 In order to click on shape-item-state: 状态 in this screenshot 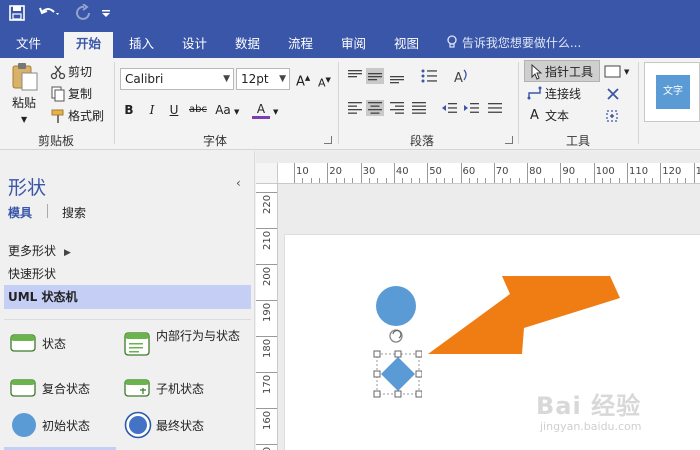, I will do `click(65, 345)`.